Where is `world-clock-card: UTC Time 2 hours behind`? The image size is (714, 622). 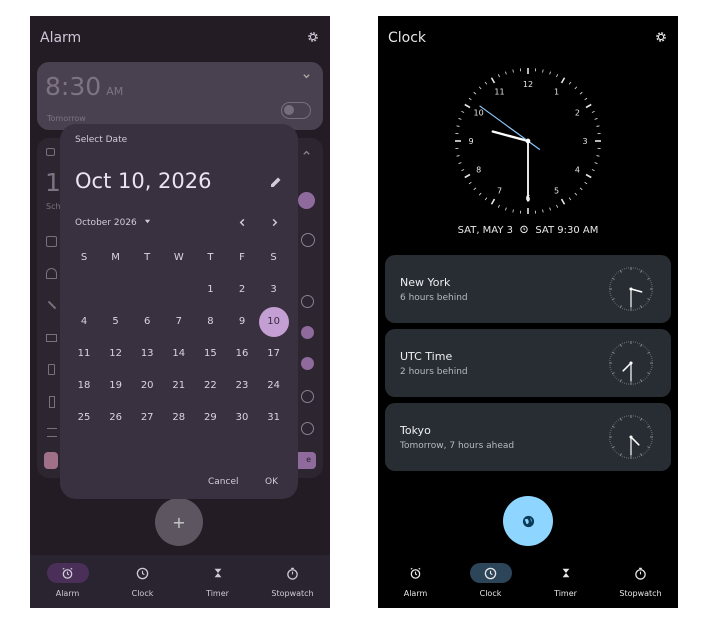
world-clock-card: UTC Time 2 hours behind is located at coordinates (528, 363).